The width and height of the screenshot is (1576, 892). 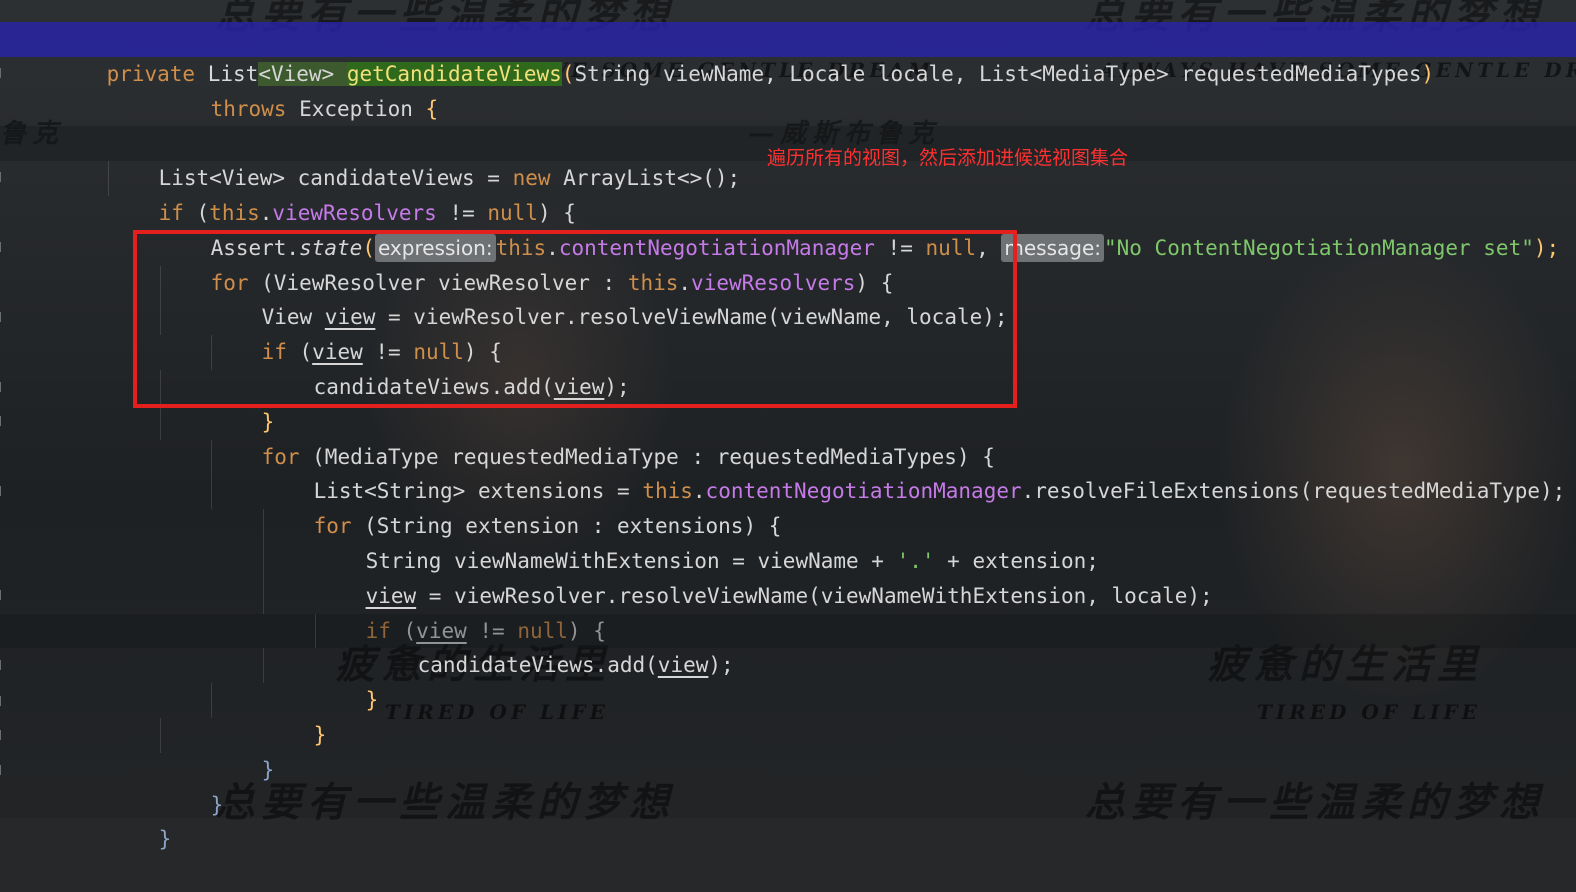 I want to click on code-line: for (String extension : extensions) {, so click(x=788, y=506).